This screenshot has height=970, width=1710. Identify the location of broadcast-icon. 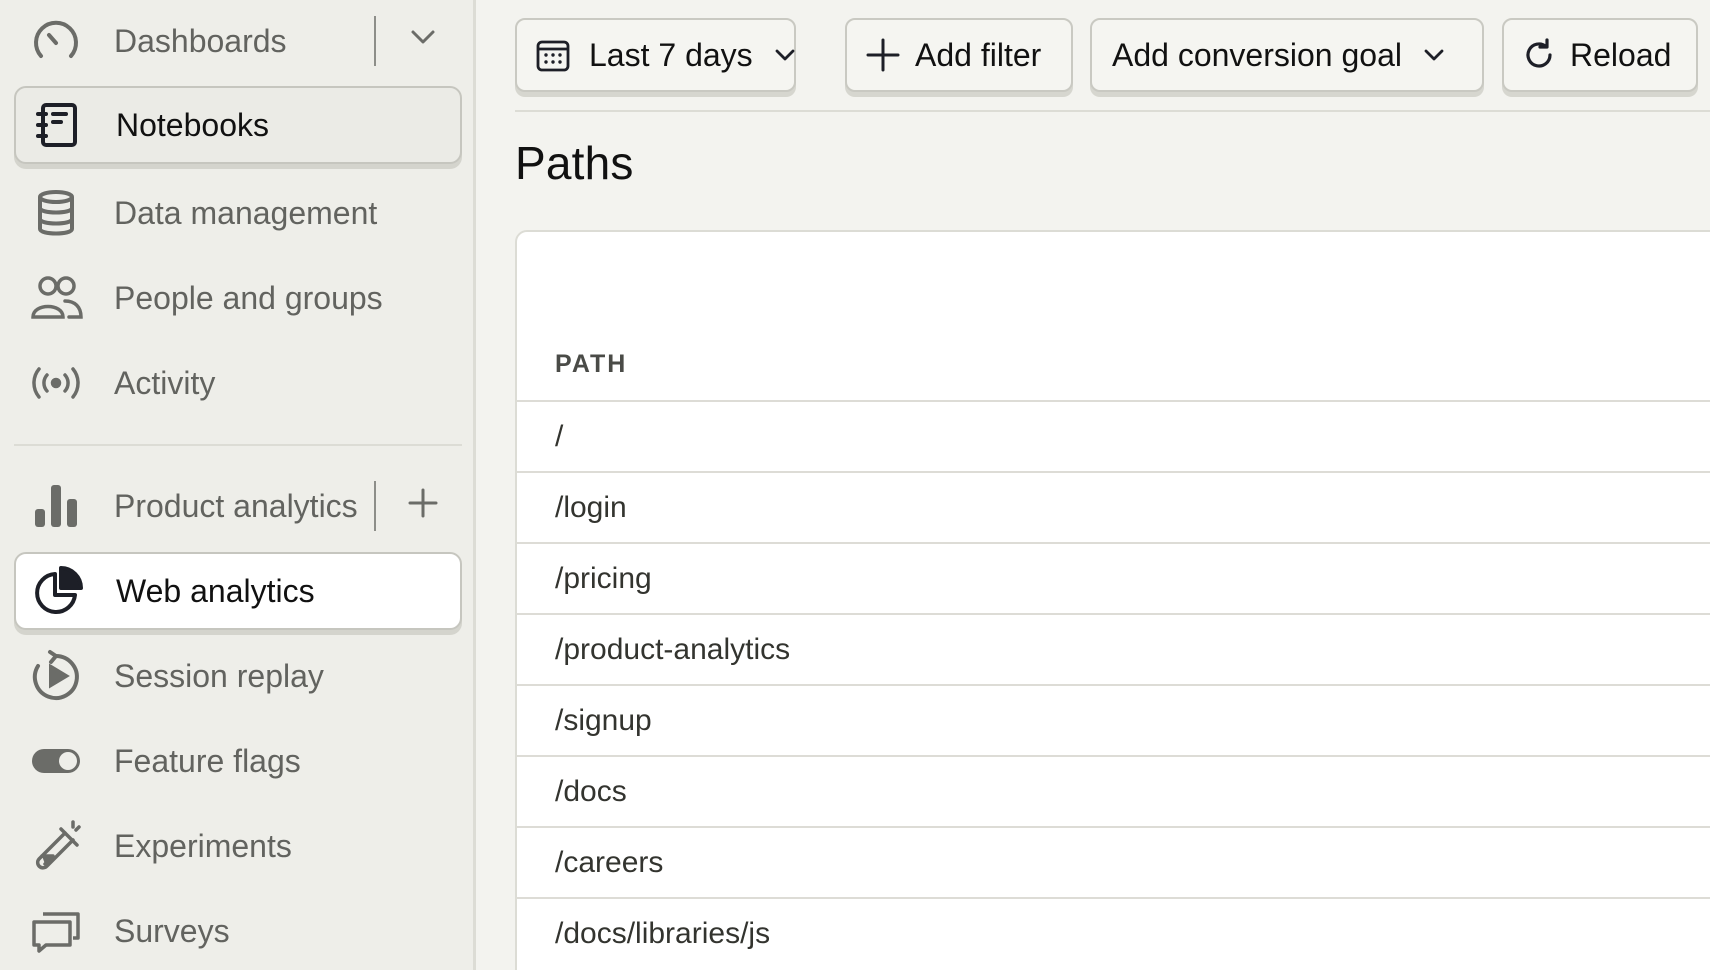
(56, 383).